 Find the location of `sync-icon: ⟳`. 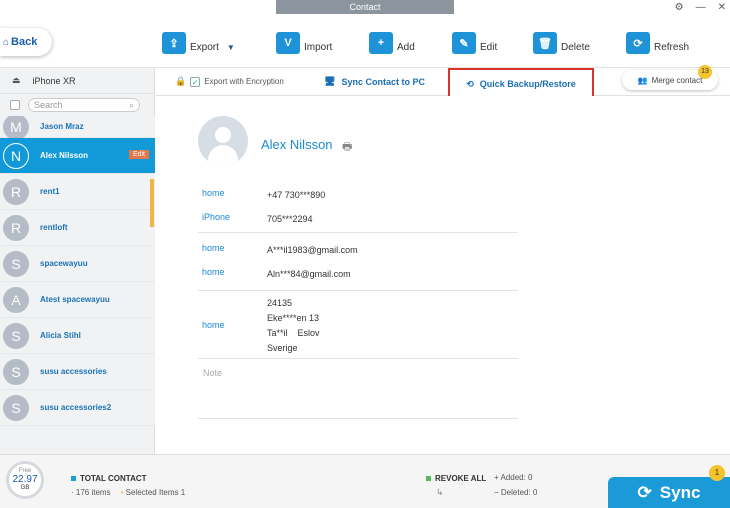

sync-icon: ⟳ is located at coordinates (644, 492).